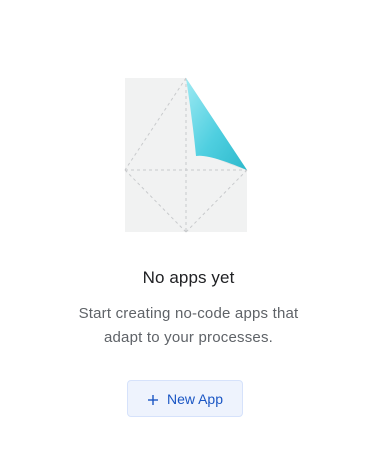  What do you see at coordinates (186, 155) in the screenshot?
I see `folded-paper-icon` at bounding box center [186, 155].